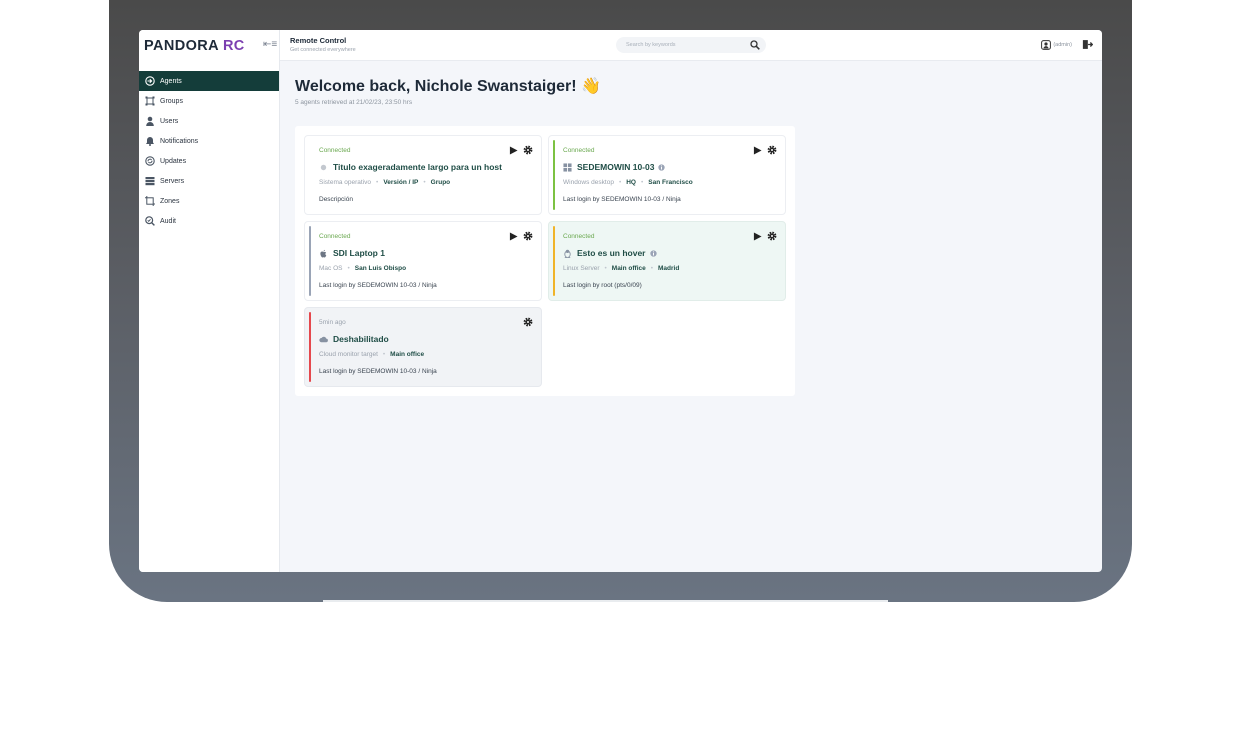 Image resolution: width=1240 pixels, height=750 pixels. I want to click on groups-icon, so click(150, 101).